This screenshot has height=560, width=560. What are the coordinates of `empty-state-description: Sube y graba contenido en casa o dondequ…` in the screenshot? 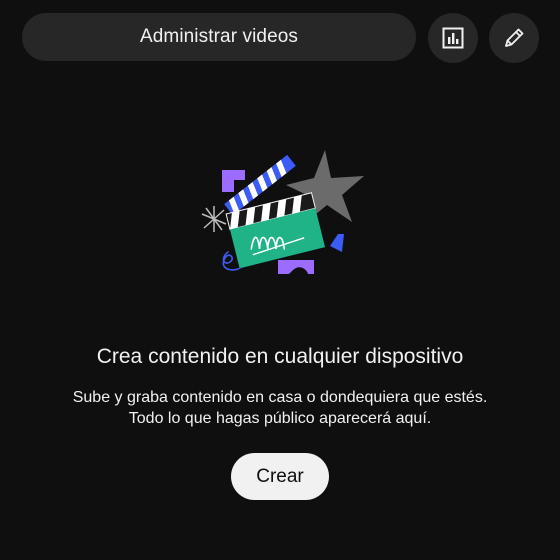 It's located at (280, 408).